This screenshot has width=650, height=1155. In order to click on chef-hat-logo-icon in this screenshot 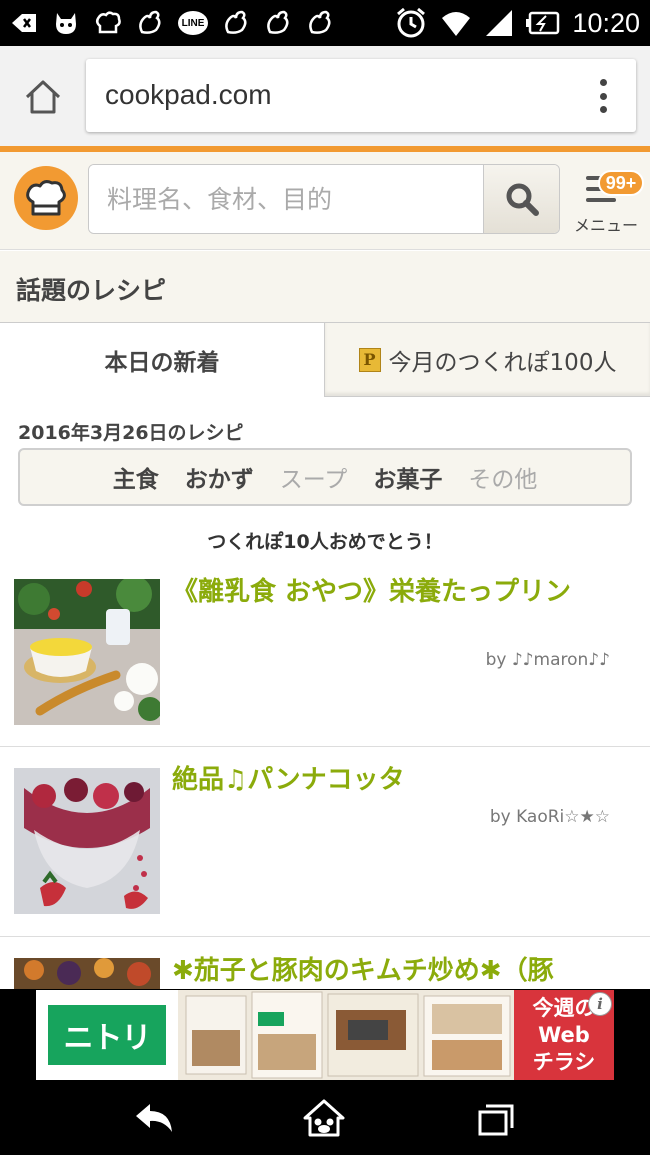, I will do `click(46, 198)`.